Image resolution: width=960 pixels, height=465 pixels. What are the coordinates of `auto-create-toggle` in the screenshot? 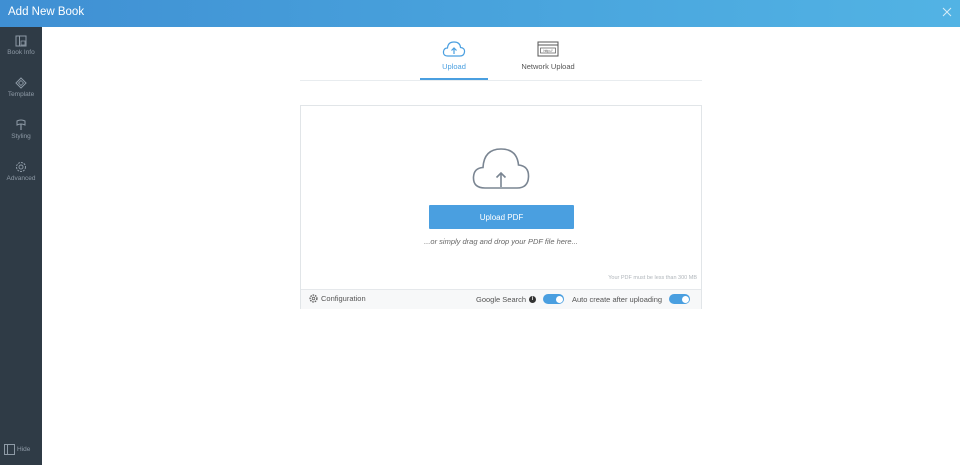 It's located at (680, 299).